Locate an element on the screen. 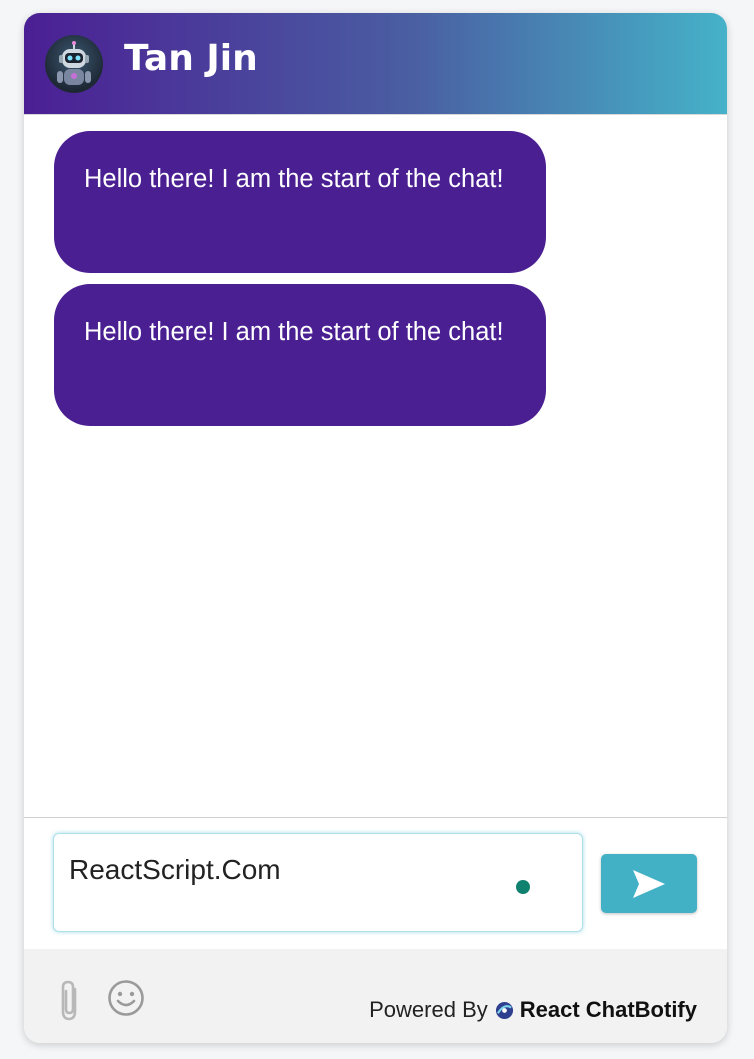 This screenshot has height=1059, width=754. chat-title: Tan Jin is located at coordinates (191, 58).